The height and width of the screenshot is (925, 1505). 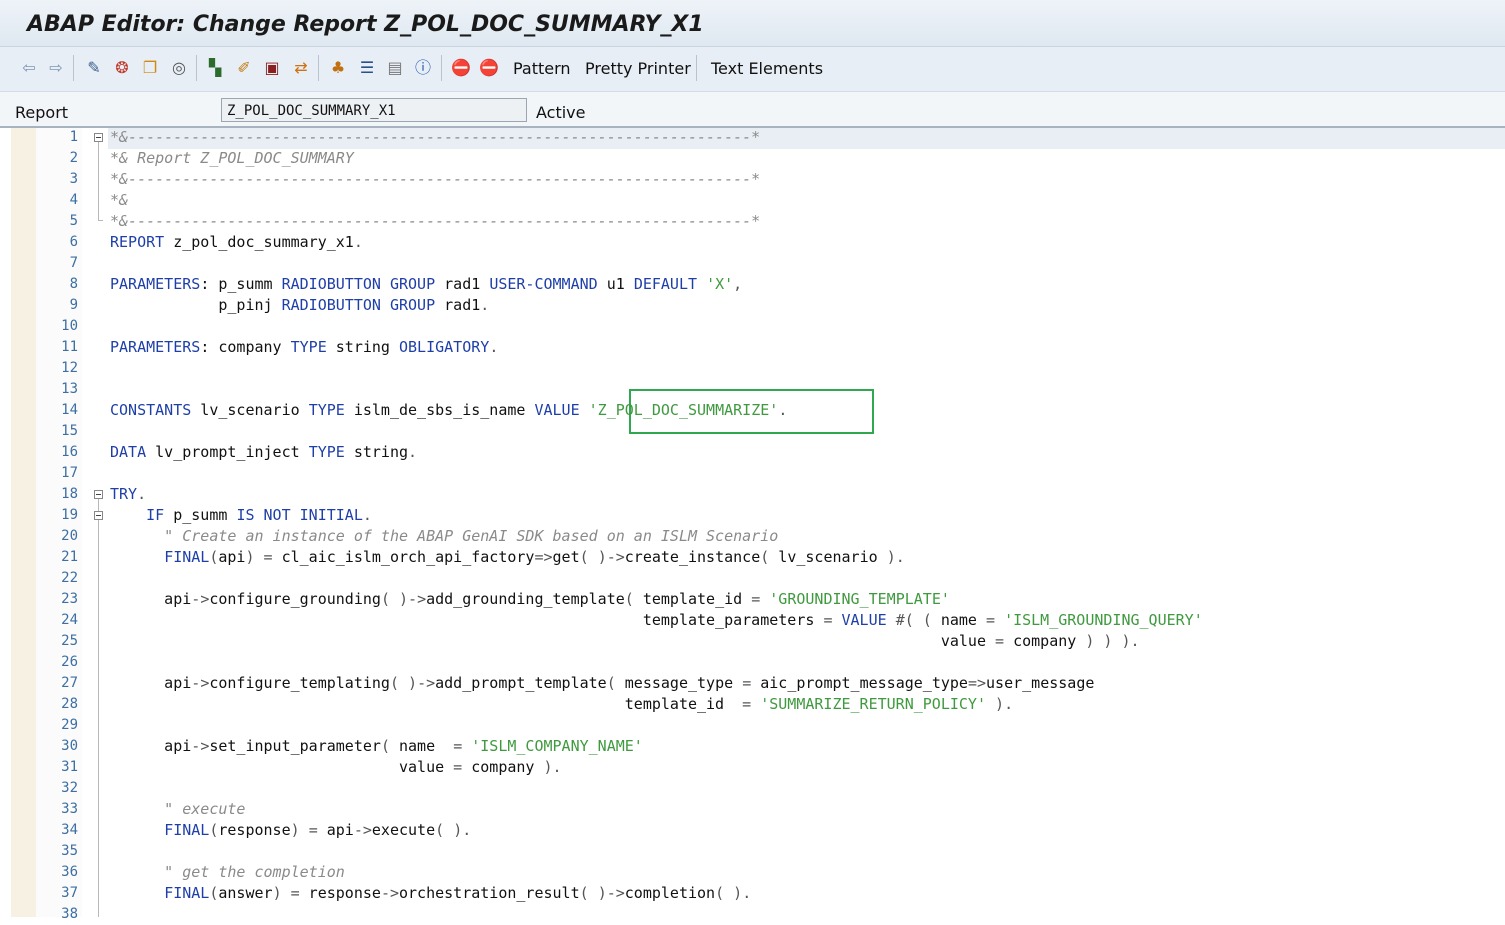 What do you see at coordinates (311, 111) in the screenshot?
I see `report-name-value: Z_POL_DOC_SUMMARY_X1` at bounding box center [311, 111].